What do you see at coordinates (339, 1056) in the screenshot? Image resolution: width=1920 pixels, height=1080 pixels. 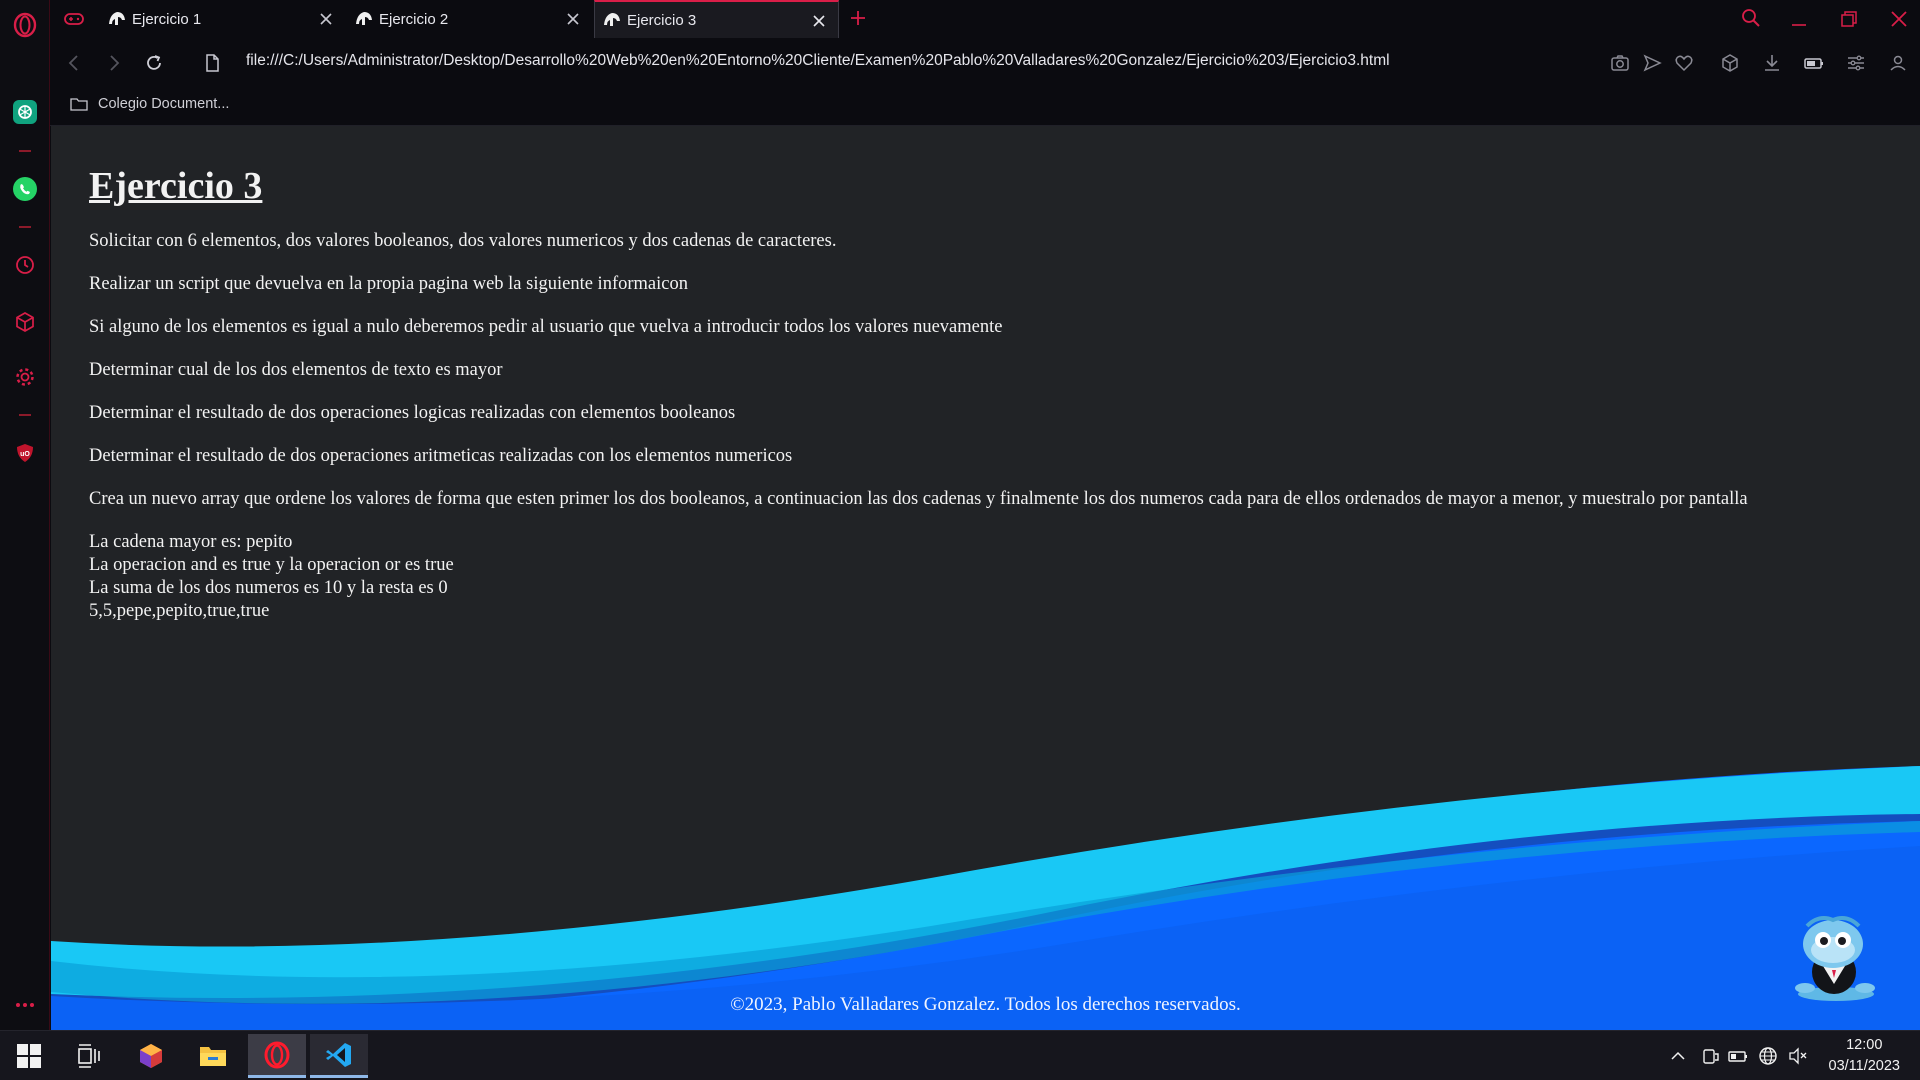 I see `vscode-taskbar-icon` at bounding box center [339, 1056].